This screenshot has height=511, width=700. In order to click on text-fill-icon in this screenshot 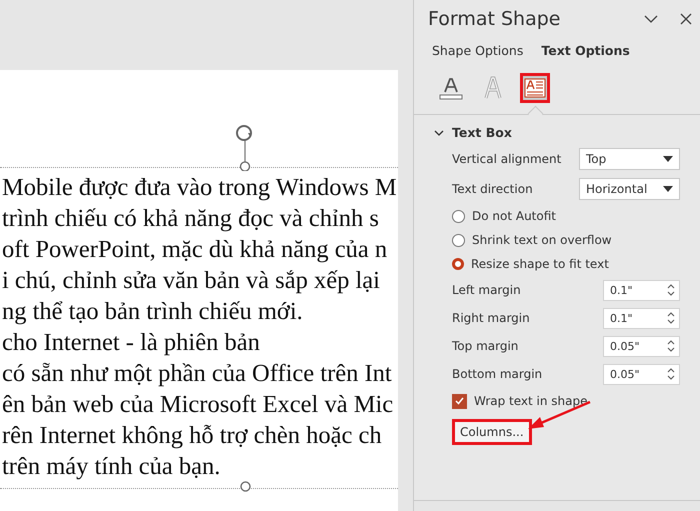, I will do `click(451, 88)`.